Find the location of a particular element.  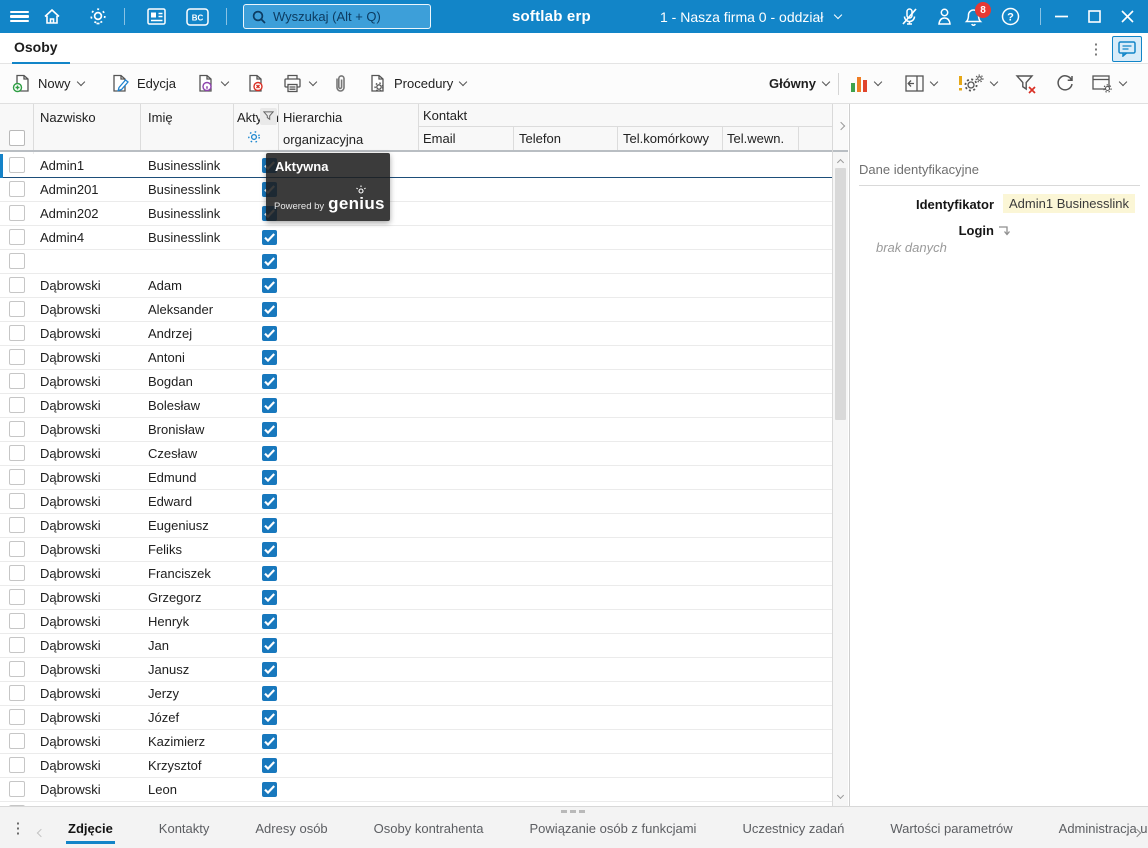

column-header-email: Email is located at coordinates (439, 138).